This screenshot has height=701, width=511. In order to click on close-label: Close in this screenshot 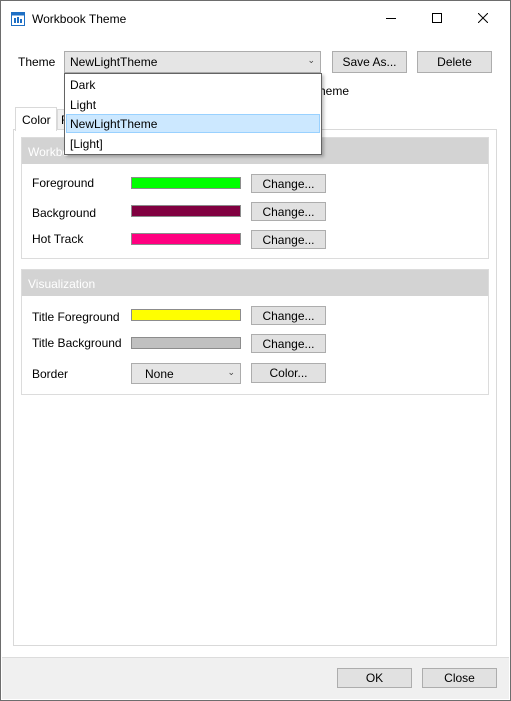, I will do `click(459, 678)`.